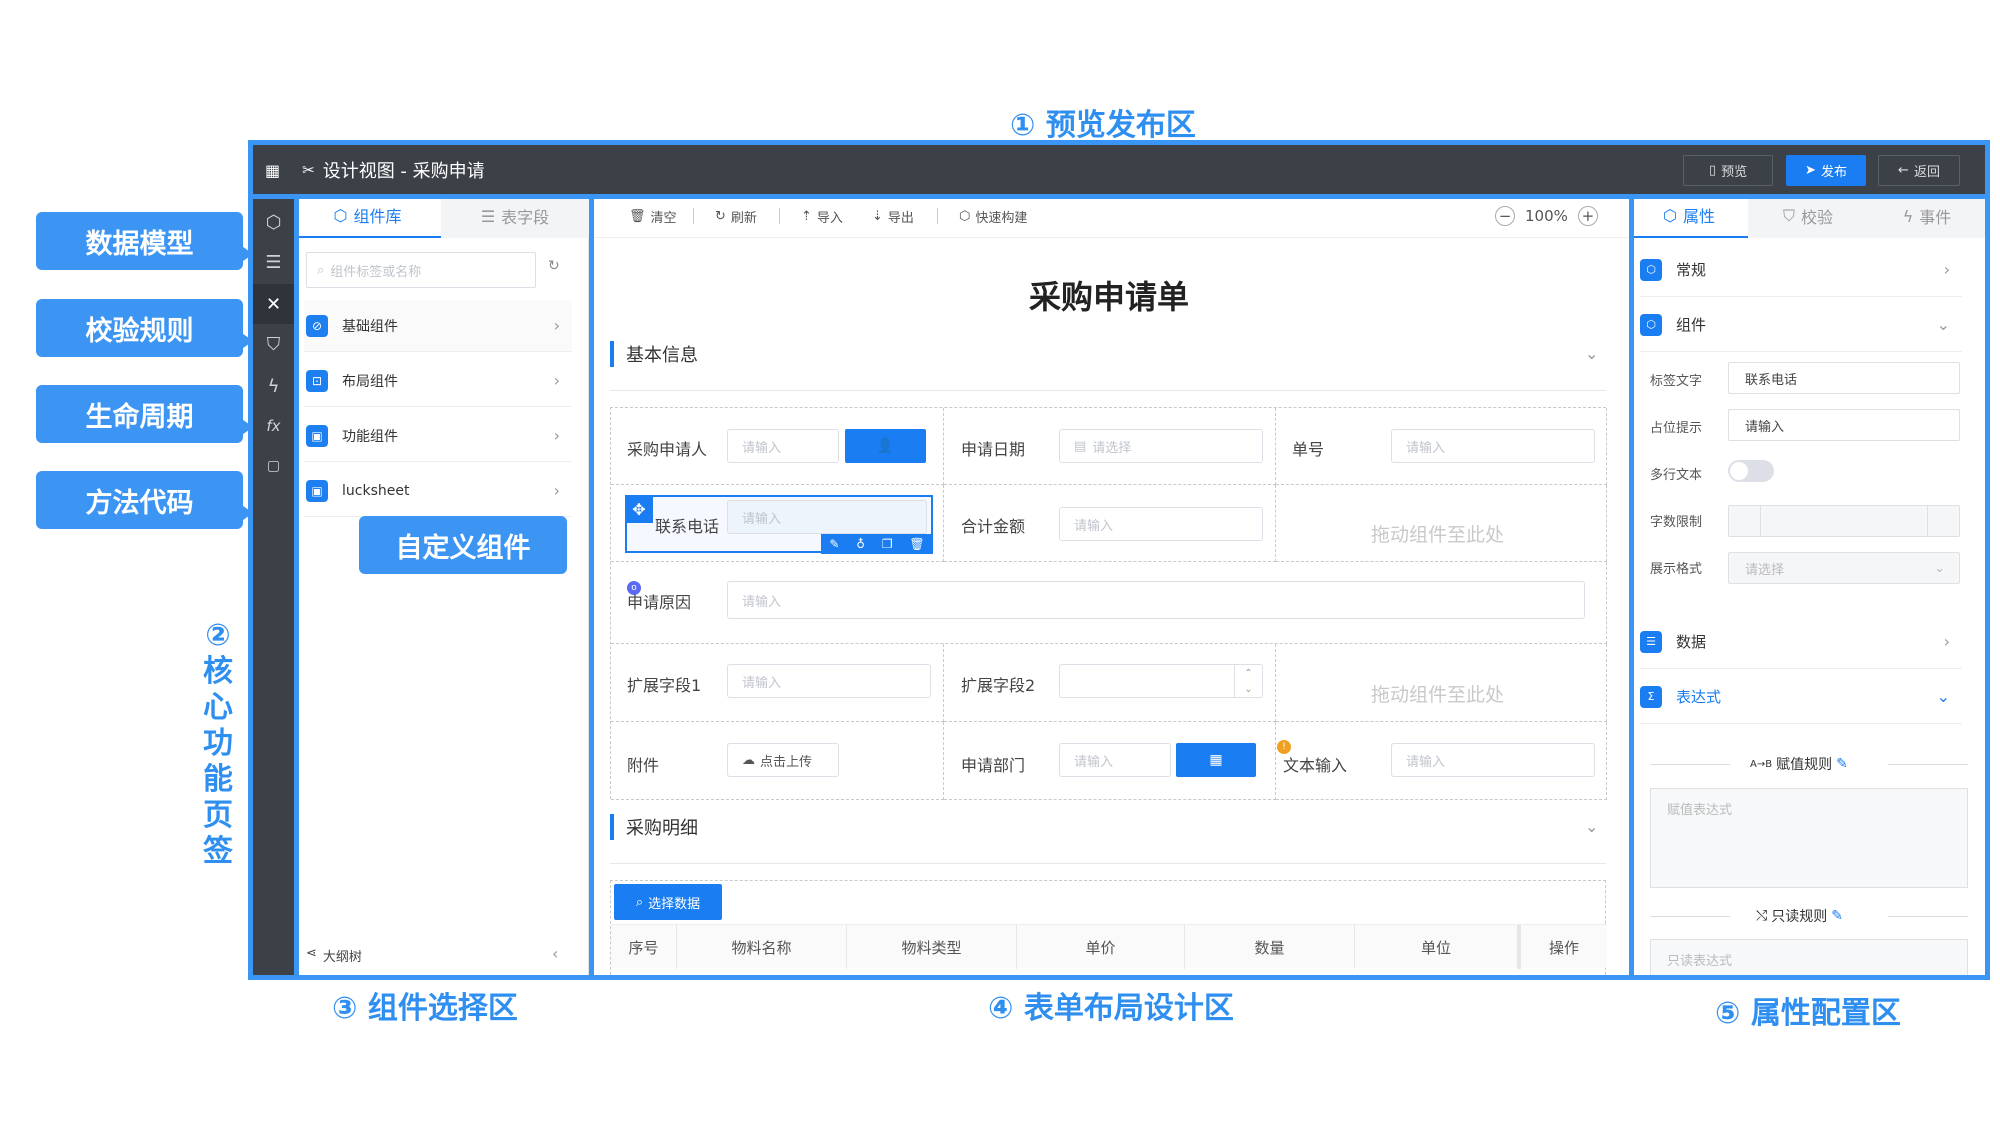  I want to click on lifecycle-callout: 生命周期, so click(144, 414).